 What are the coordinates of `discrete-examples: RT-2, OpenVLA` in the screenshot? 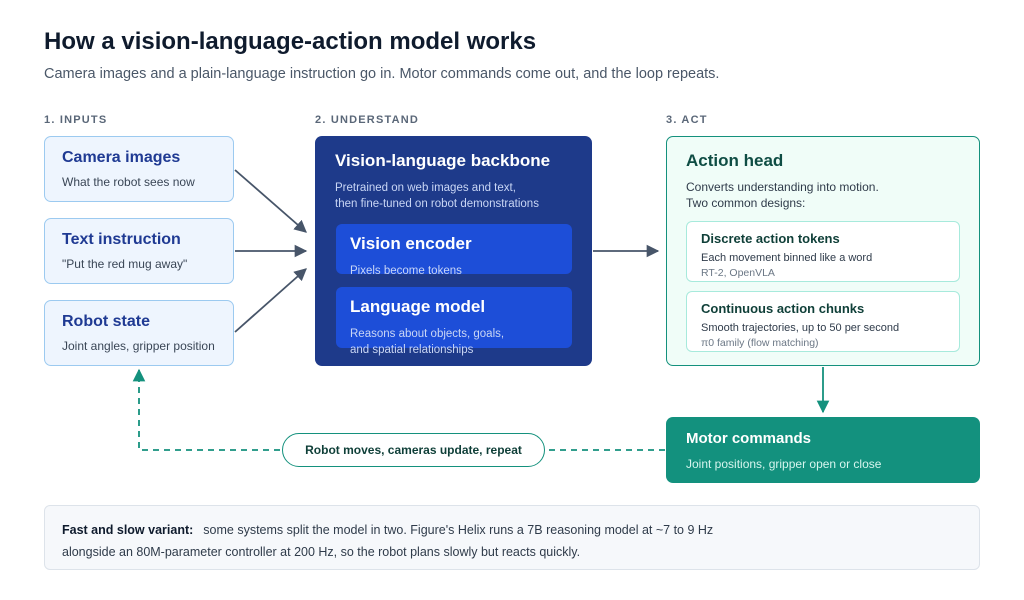 It's located at (738, 273).